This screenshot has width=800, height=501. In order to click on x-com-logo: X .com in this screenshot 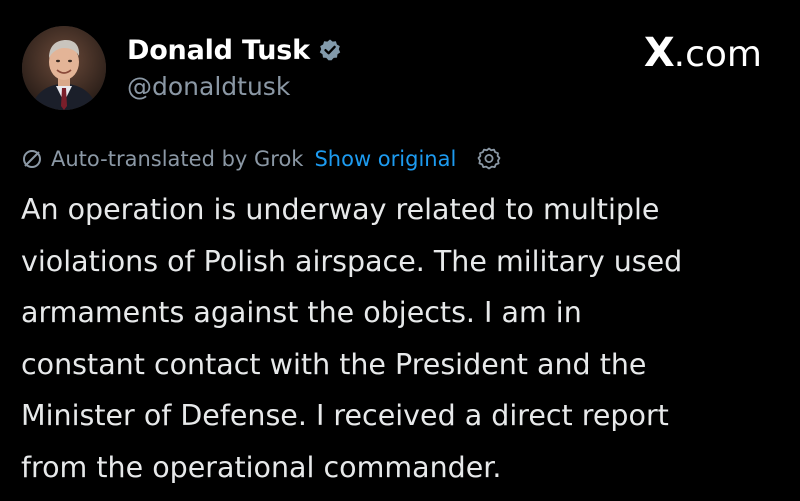, I will do `click(703, 53)`.